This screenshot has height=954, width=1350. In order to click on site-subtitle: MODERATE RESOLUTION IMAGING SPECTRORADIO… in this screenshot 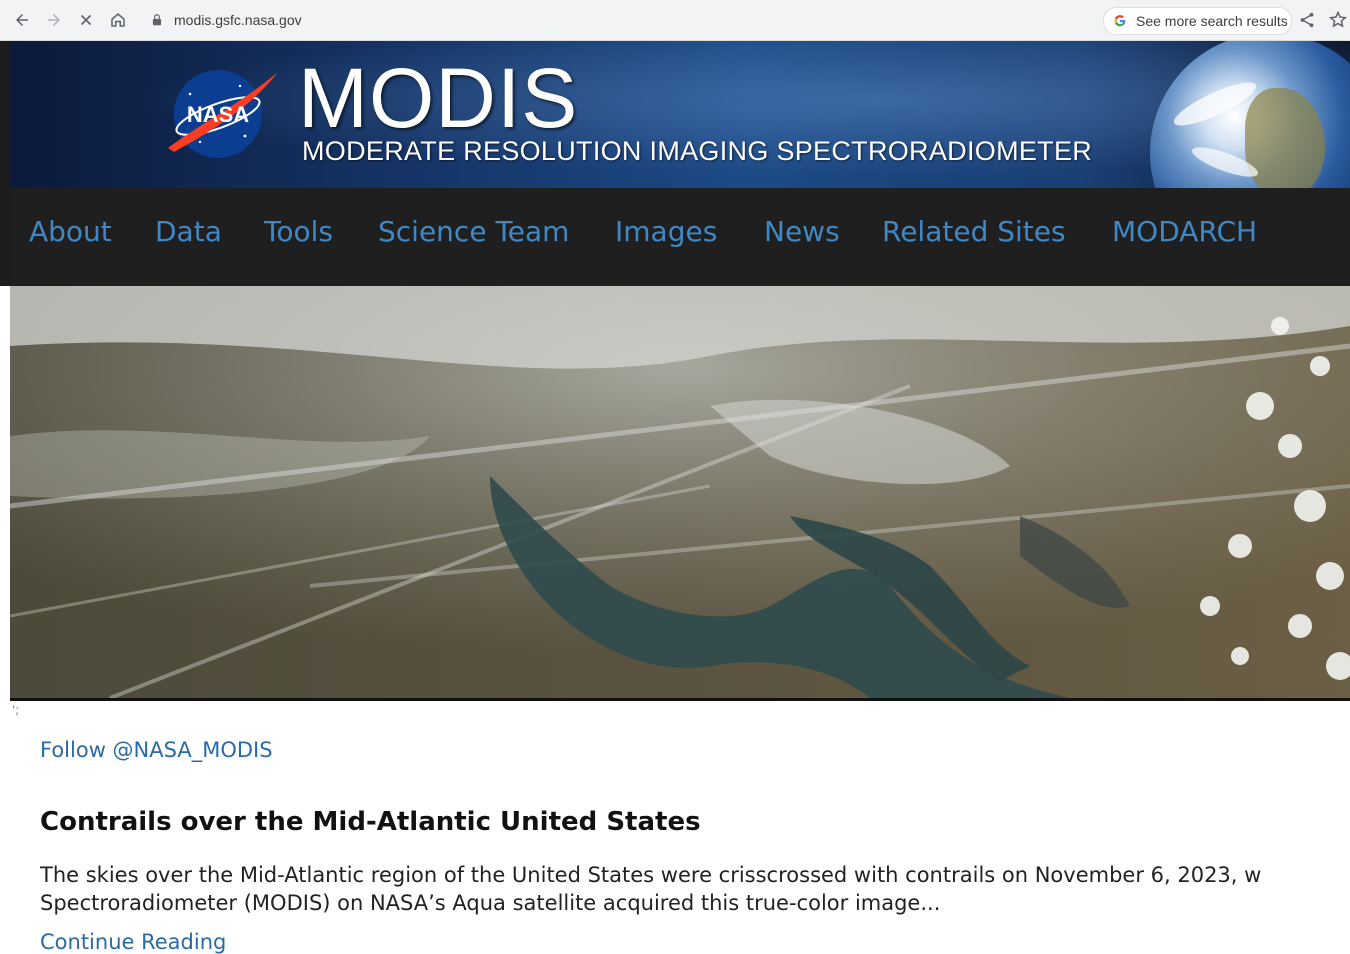, I will do `click(697, 151)`.